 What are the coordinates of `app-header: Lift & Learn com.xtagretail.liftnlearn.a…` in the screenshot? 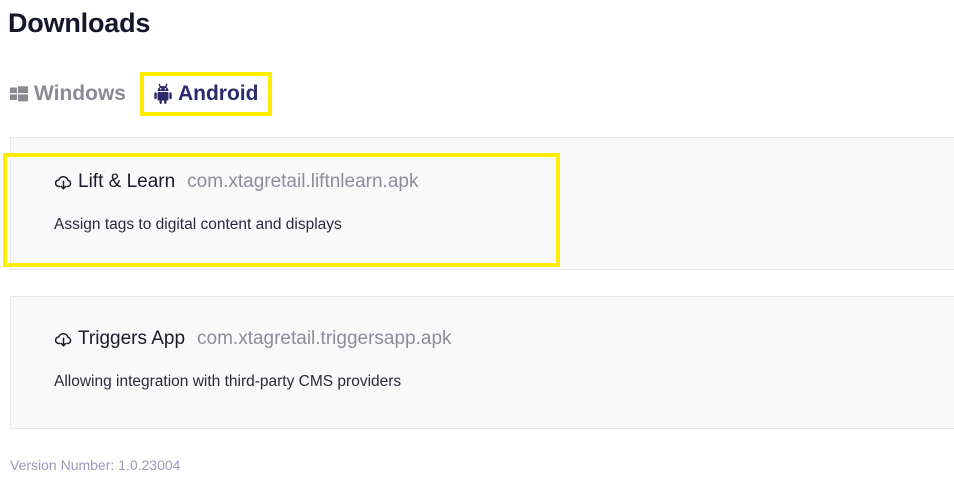 It's located at (236, 182).